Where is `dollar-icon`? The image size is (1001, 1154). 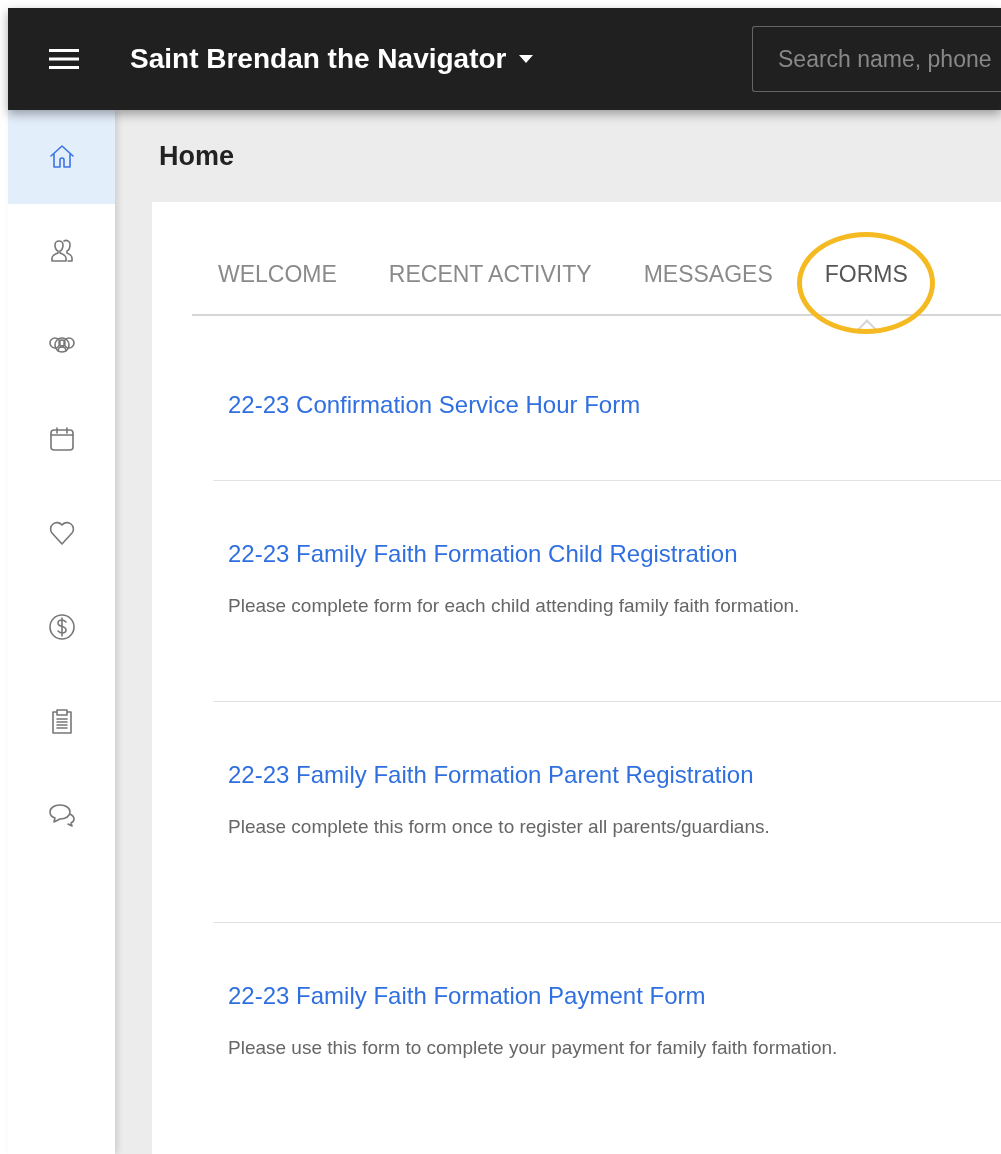
dollar-icon is located at coordinates (61, 627).